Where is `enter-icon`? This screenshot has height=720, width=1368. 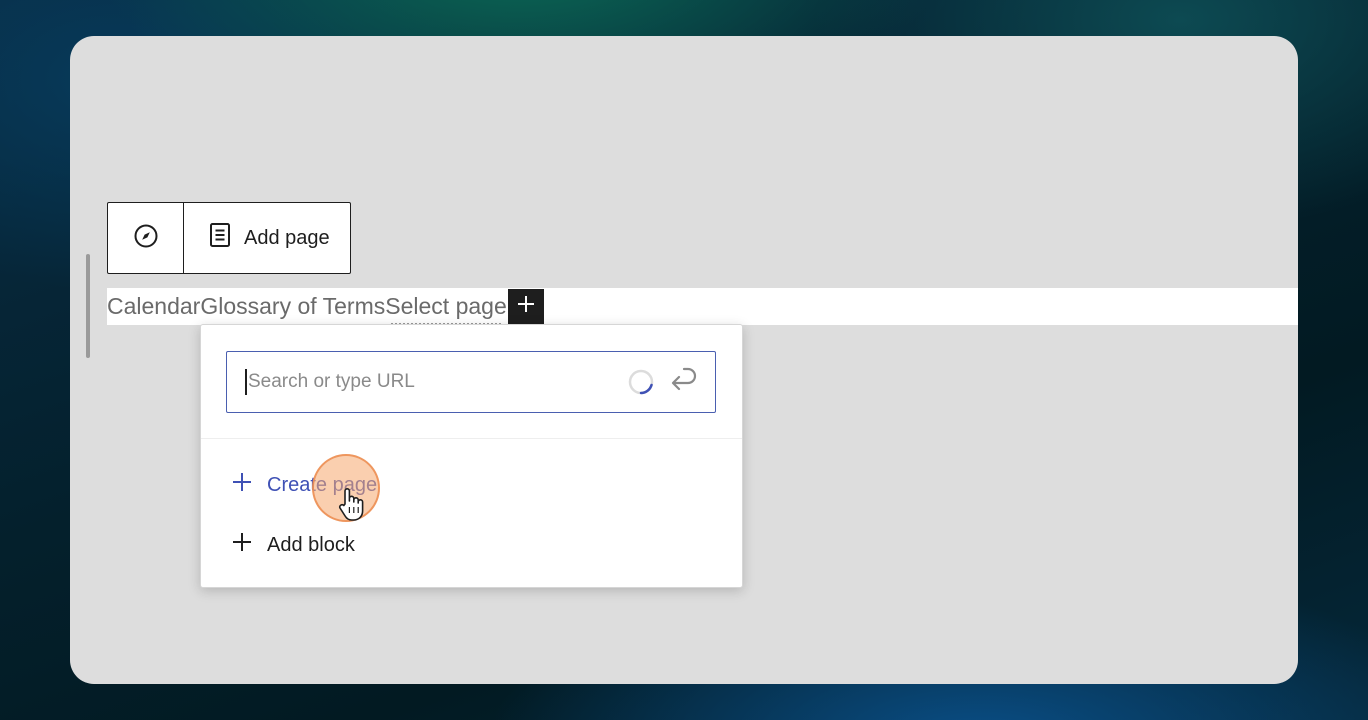 enter-icon is located at coordinates (685, 382).